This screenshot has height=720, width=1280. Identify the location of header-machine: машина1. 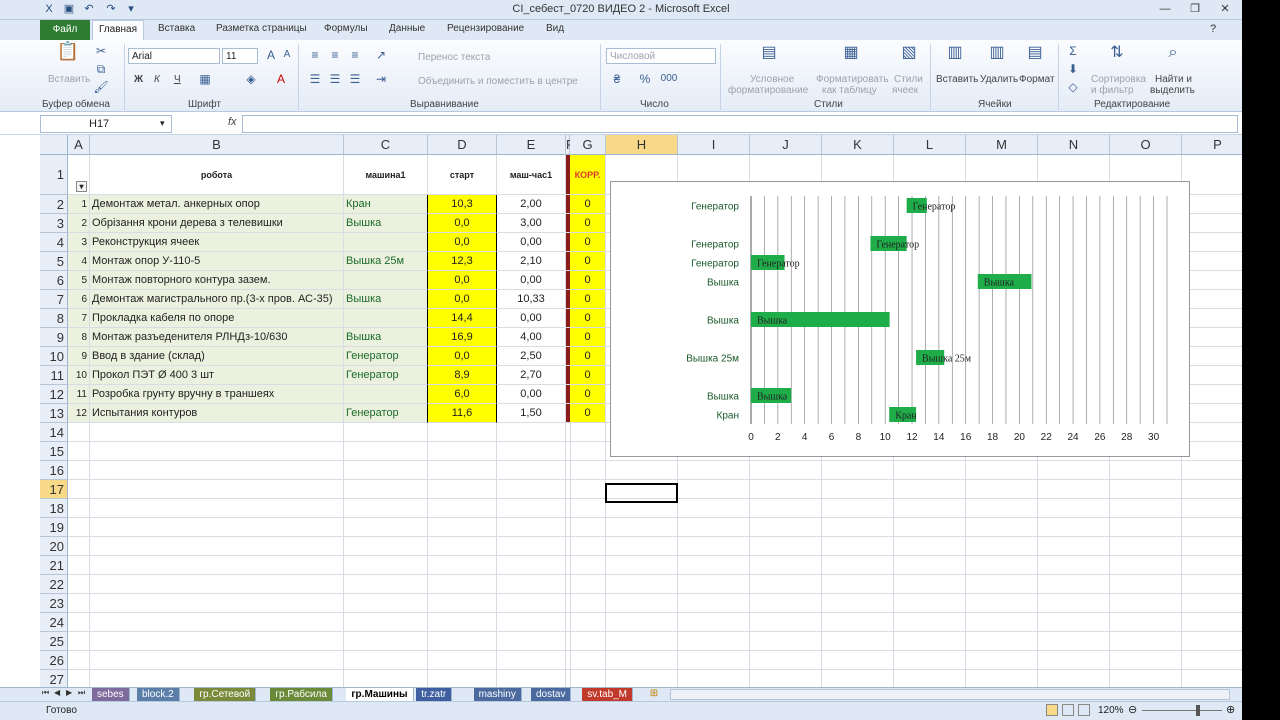
(386, 175).